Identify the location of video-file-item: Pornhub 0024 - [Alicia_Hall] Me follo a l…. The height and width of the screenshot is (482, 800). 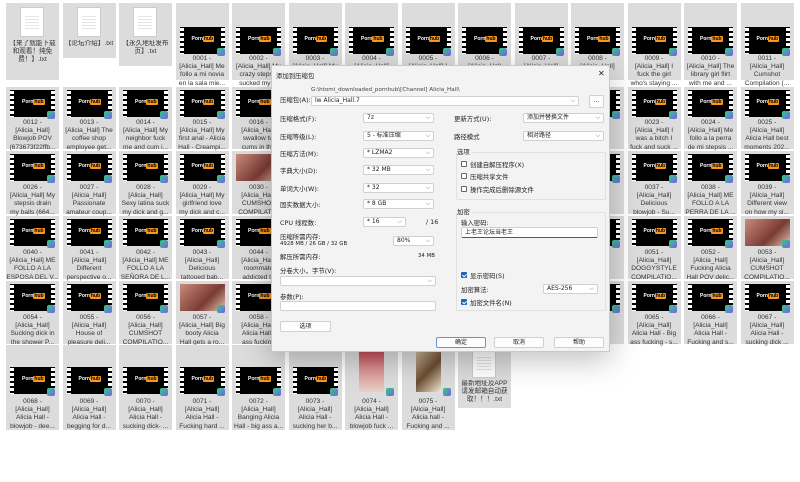
(710, 119).